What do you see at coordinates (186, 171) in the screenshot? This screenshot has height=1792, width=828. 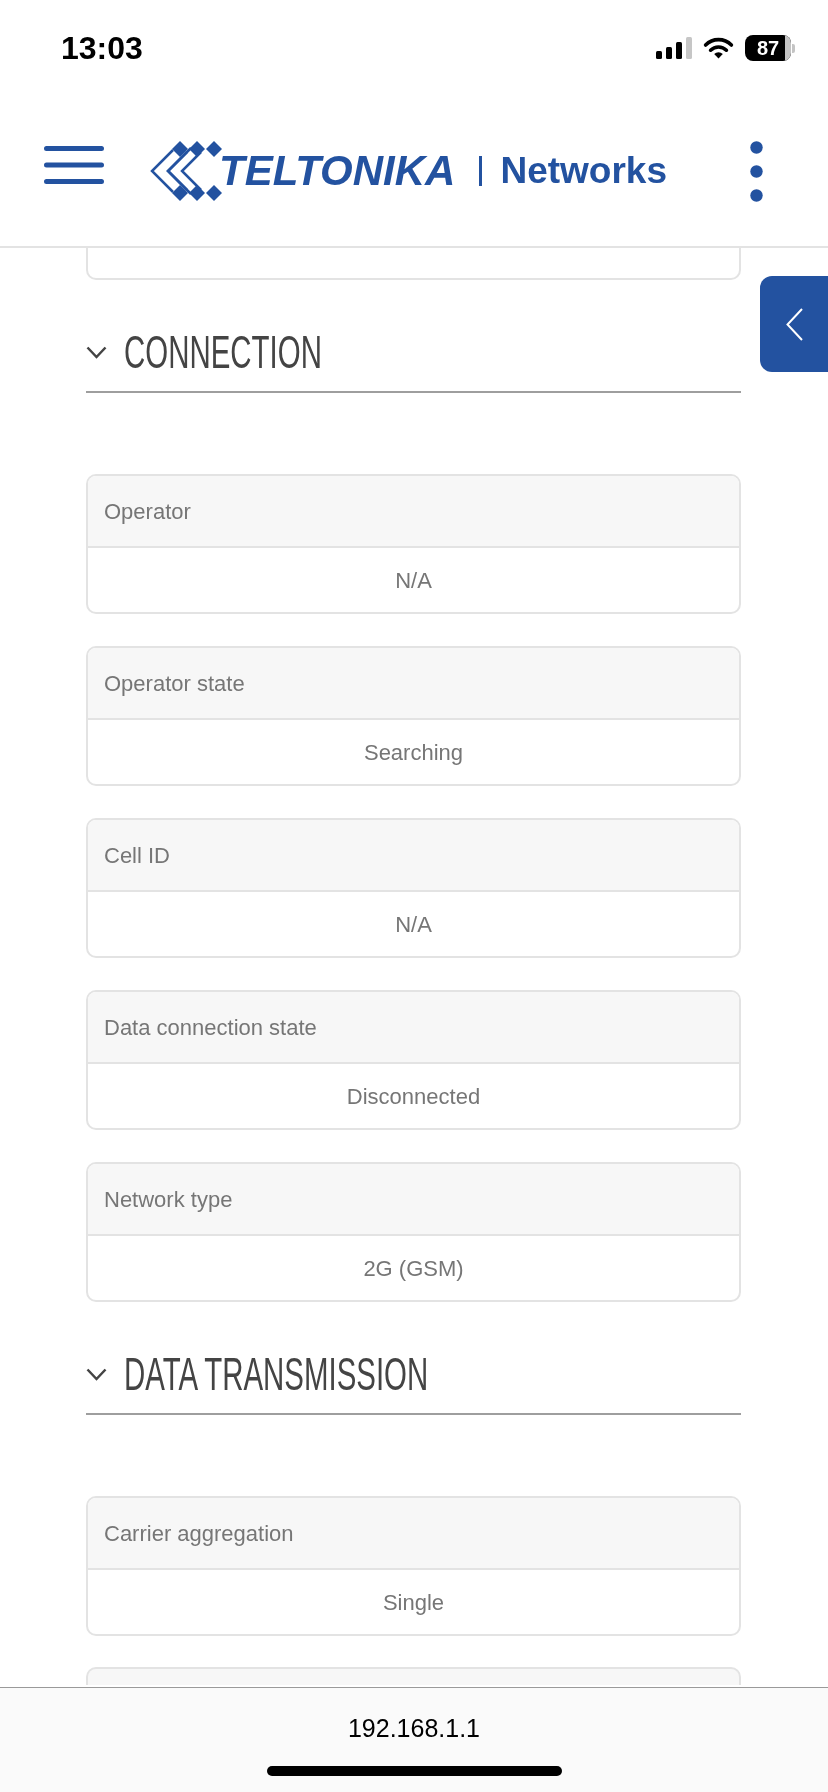 I see `diamond-logo-icon` at bounding box center [186, 171].